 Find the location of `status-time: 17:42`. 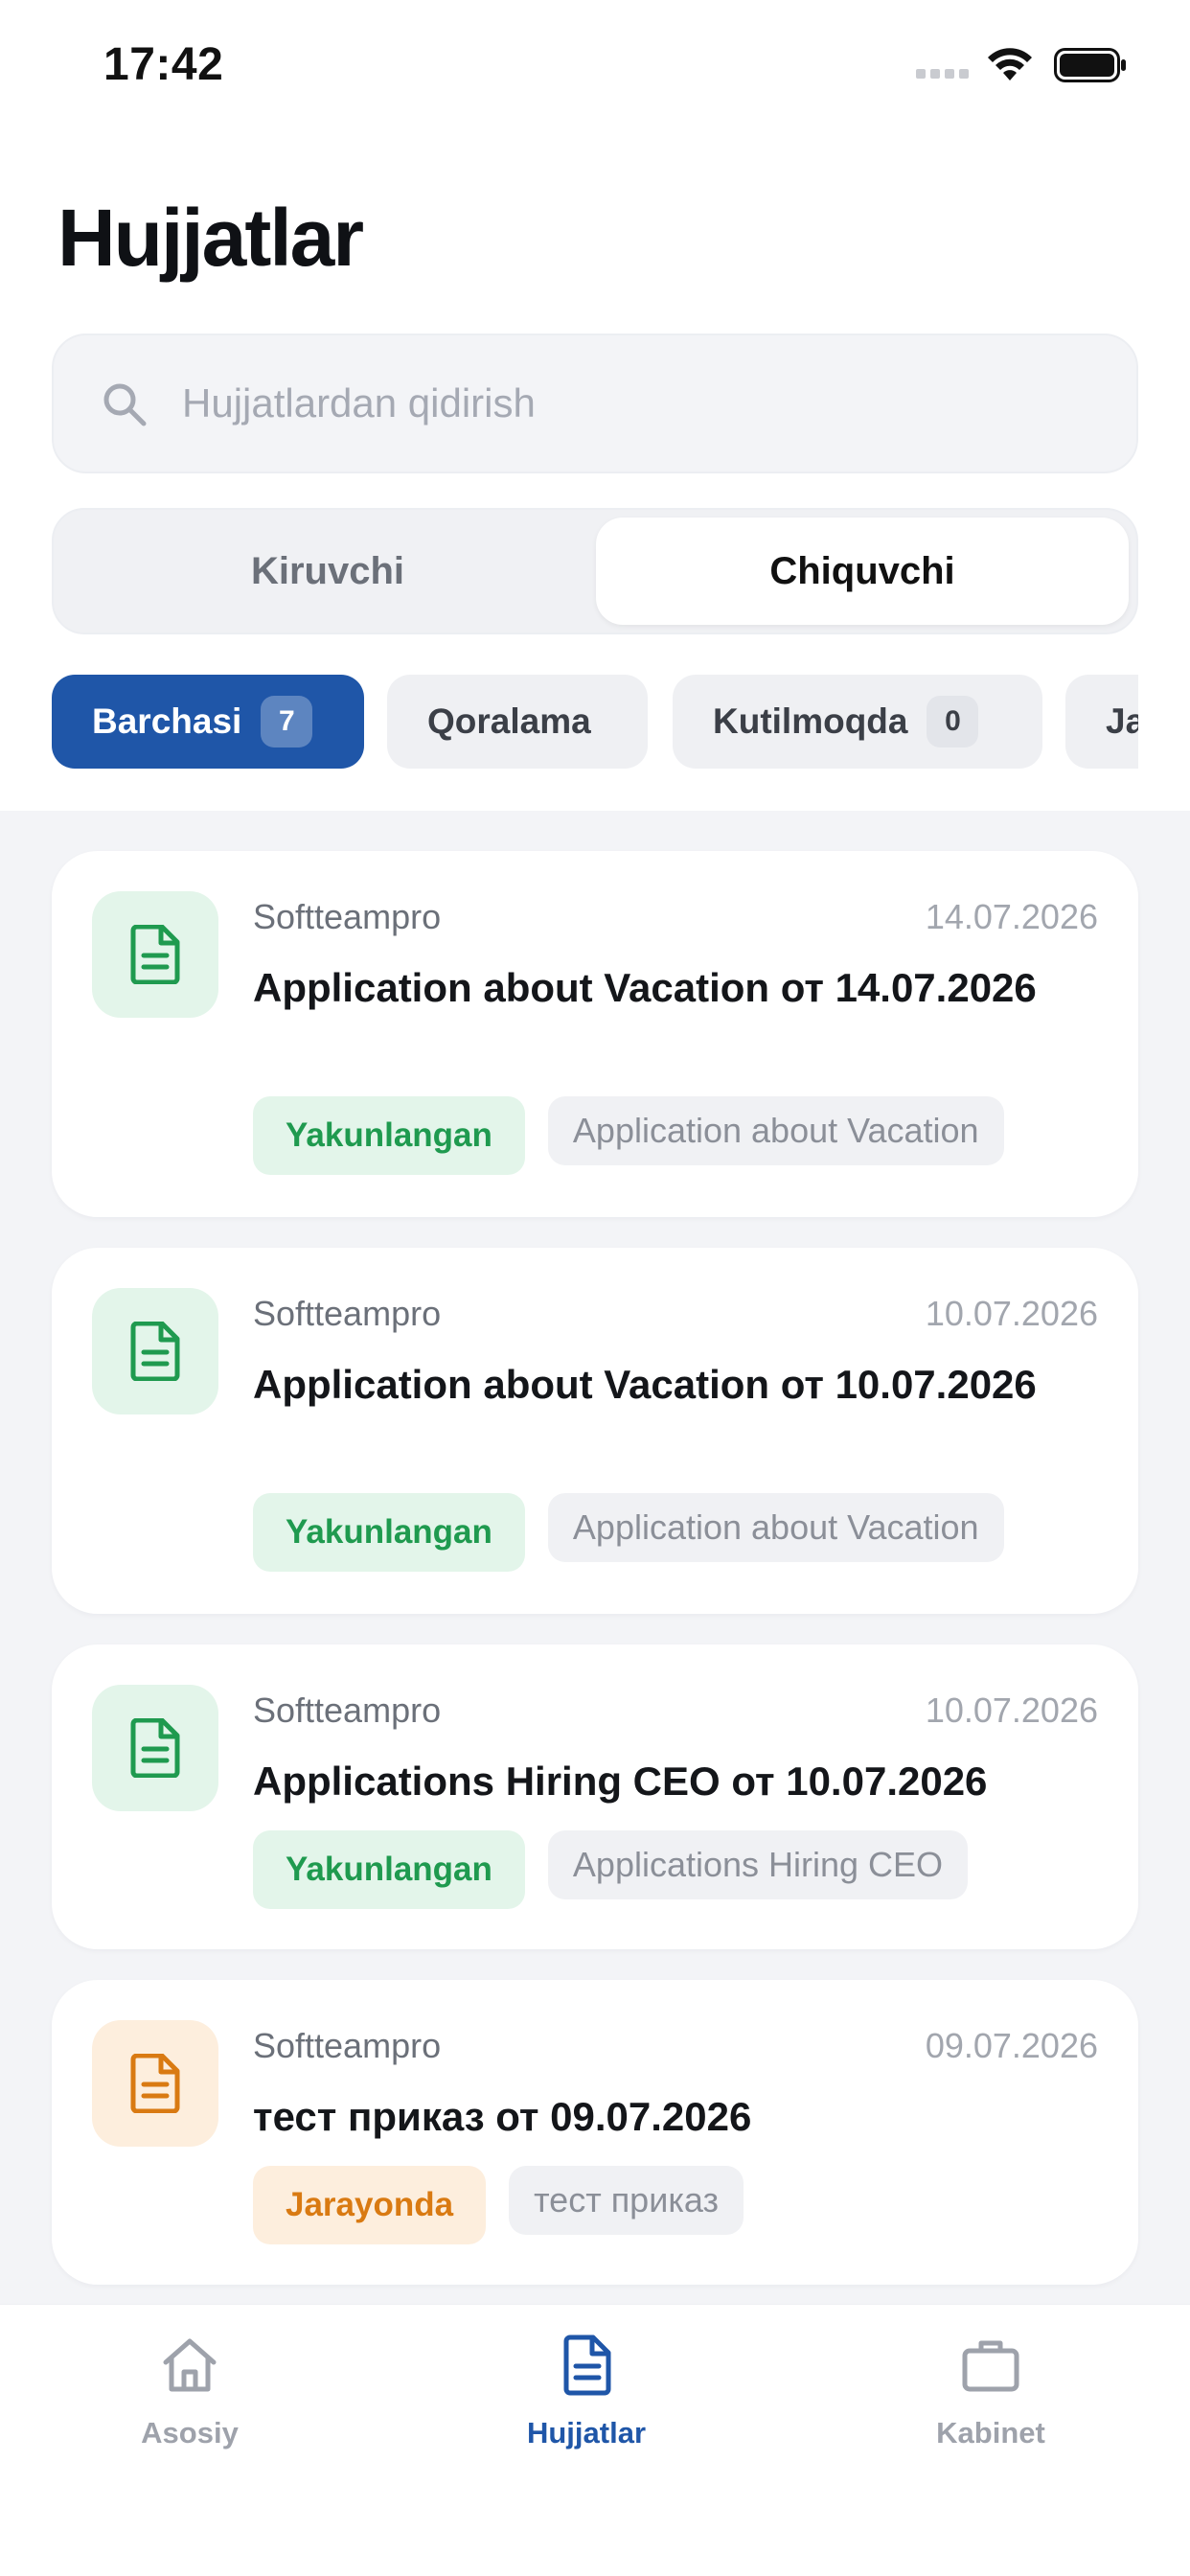

status-time: 17:42 is located at coordinates (163, 64).